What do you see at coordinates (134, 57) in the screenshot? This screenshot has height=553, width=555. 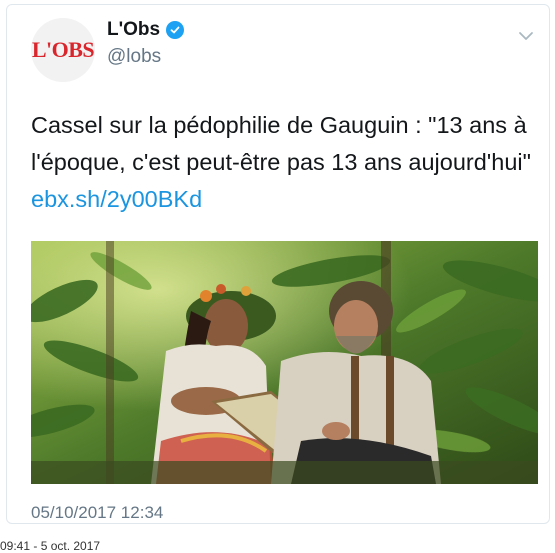 I see `user-handle: @lobs` at bounding box center [134, 57].